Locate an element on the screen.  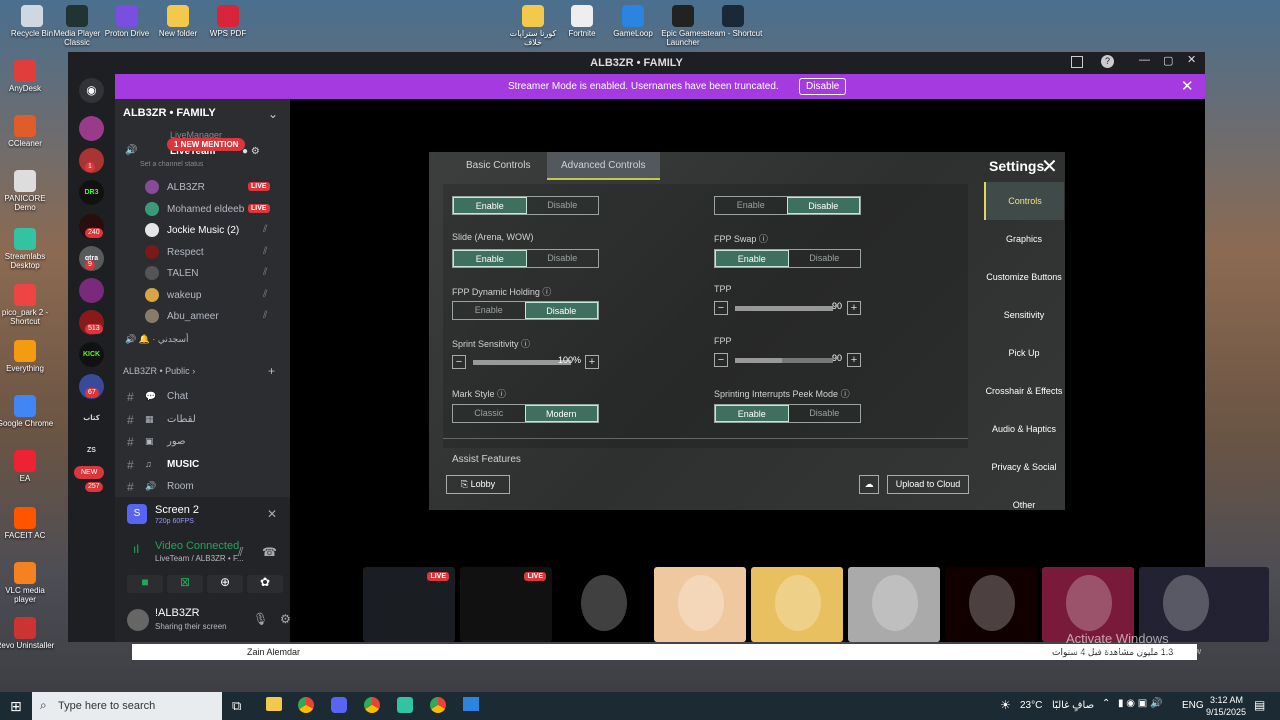
app-taskbar-icon is located at coordinates (471, 704).